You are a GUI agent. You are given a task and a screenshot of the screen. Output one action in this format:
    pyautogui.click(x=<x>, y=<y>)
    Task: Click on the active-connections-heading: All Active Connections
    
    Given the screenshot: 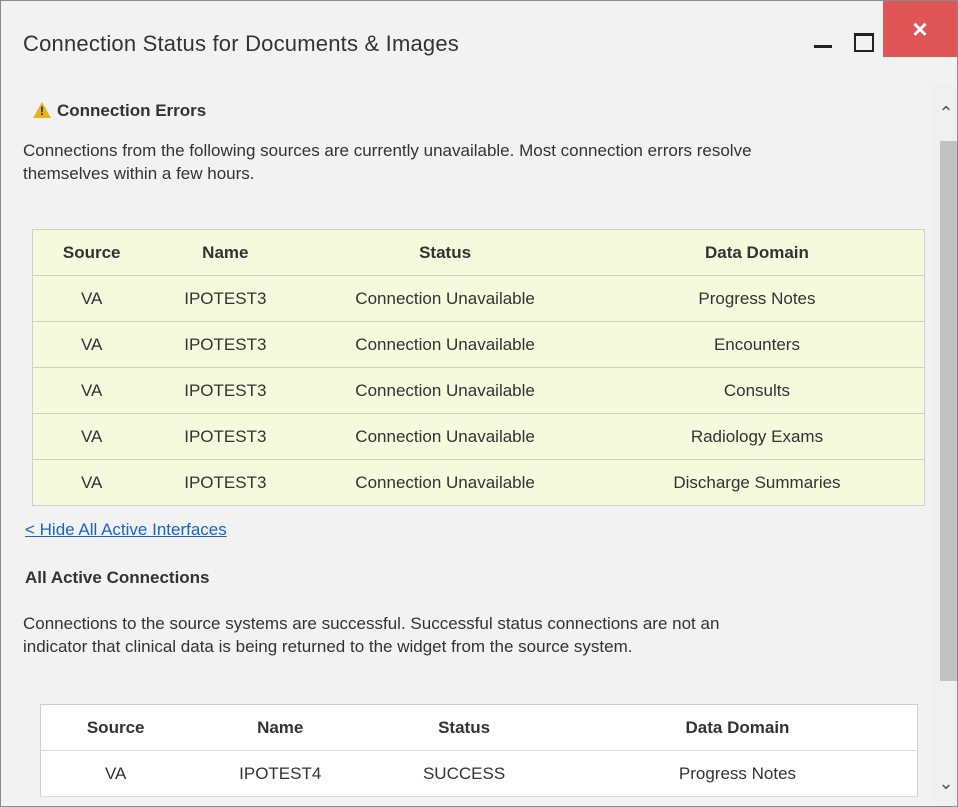 What is the action you would take?
    pyautogui.click(x=117, y=577)
    